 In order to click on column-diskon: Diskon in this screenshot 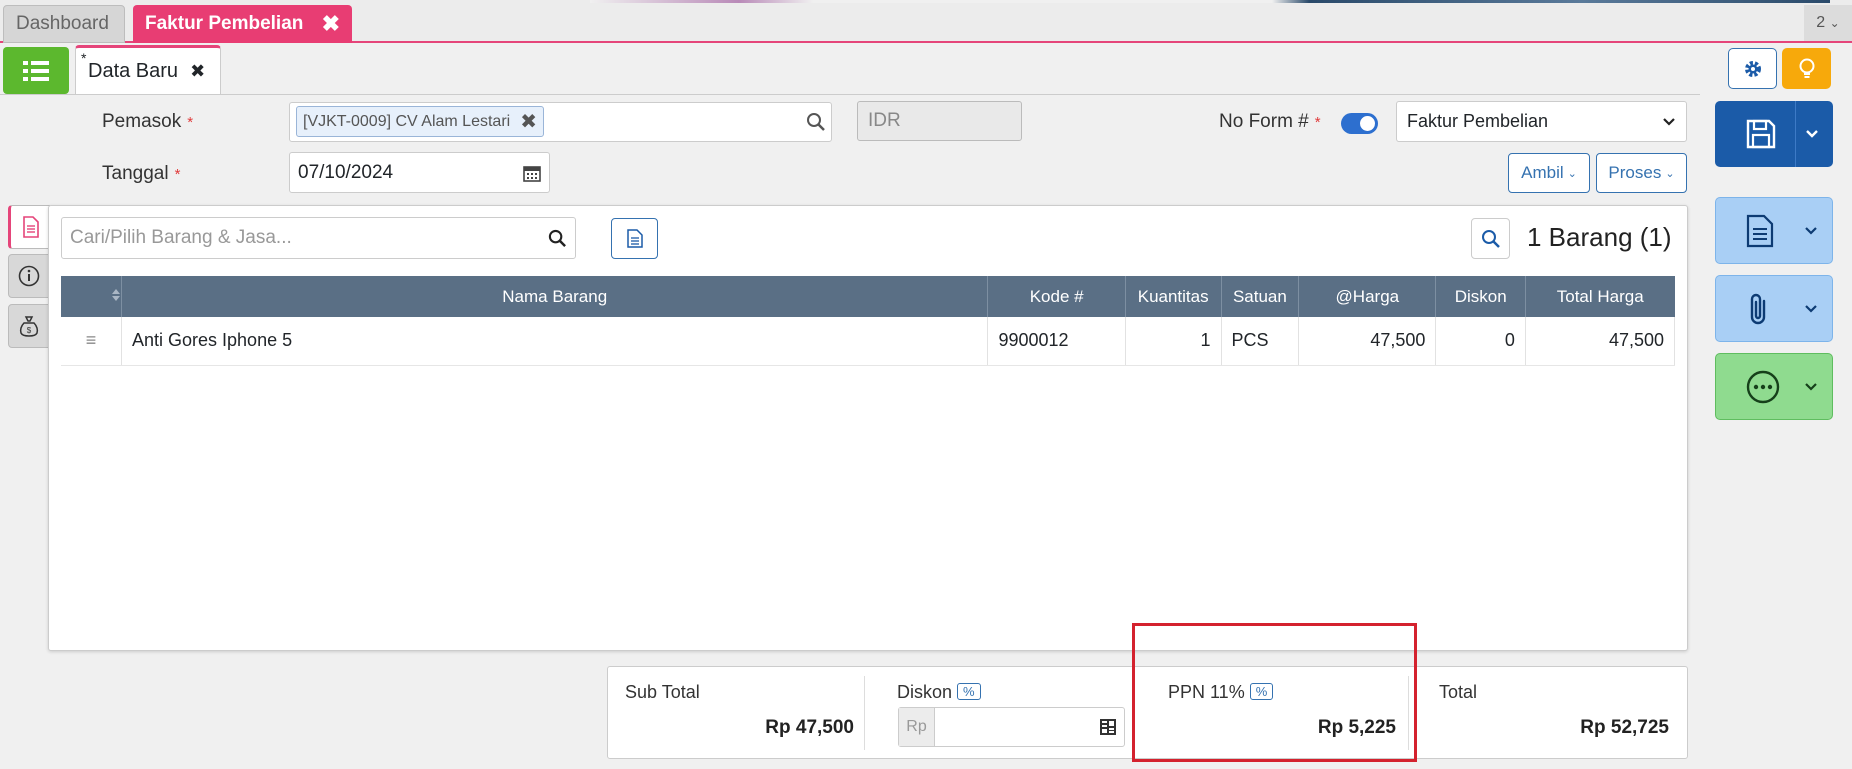, I will do `click(1480, 296)`.